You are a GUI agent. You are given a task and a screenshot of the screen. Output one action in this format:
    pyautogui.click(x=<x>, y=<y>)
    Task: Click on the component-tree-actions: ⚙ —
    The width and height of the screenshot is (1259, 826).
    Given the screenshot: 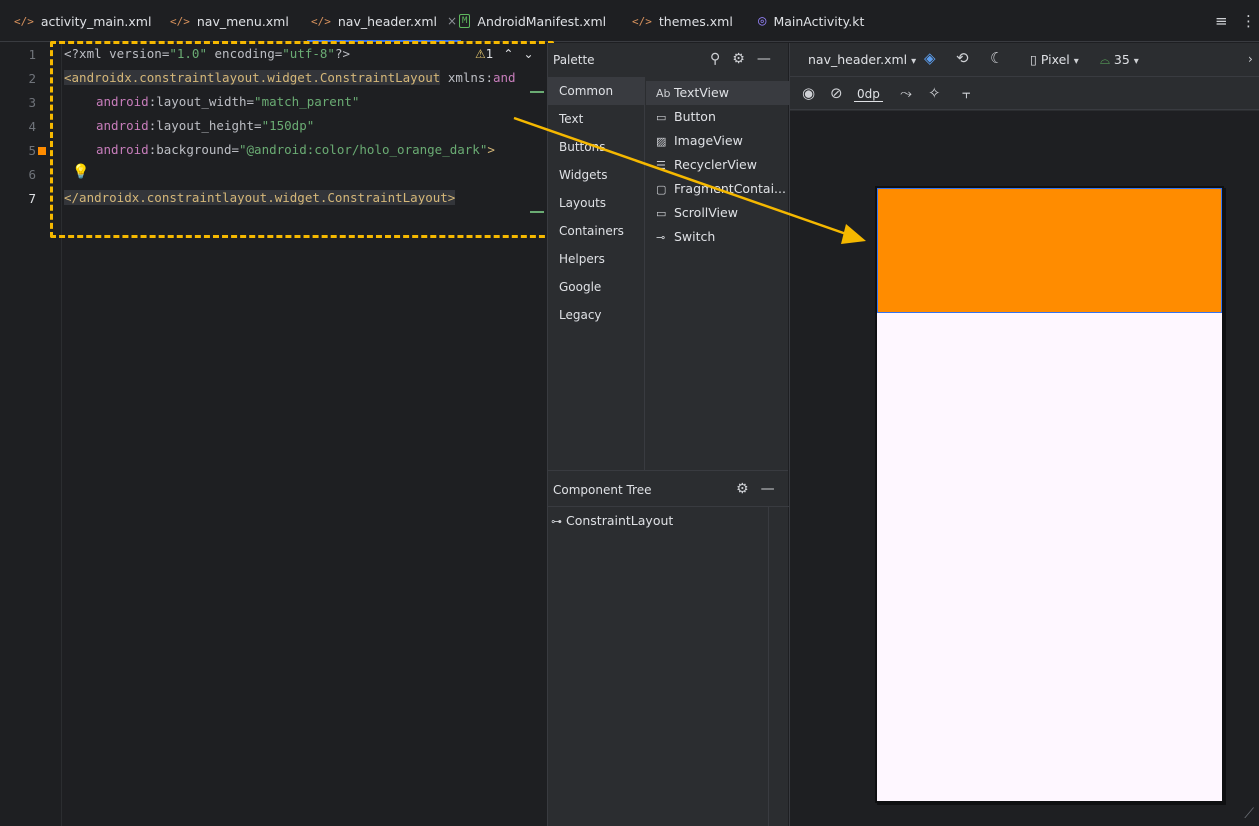 What is the action you would take?
    pyautogui.click(x=755, y=489)
    